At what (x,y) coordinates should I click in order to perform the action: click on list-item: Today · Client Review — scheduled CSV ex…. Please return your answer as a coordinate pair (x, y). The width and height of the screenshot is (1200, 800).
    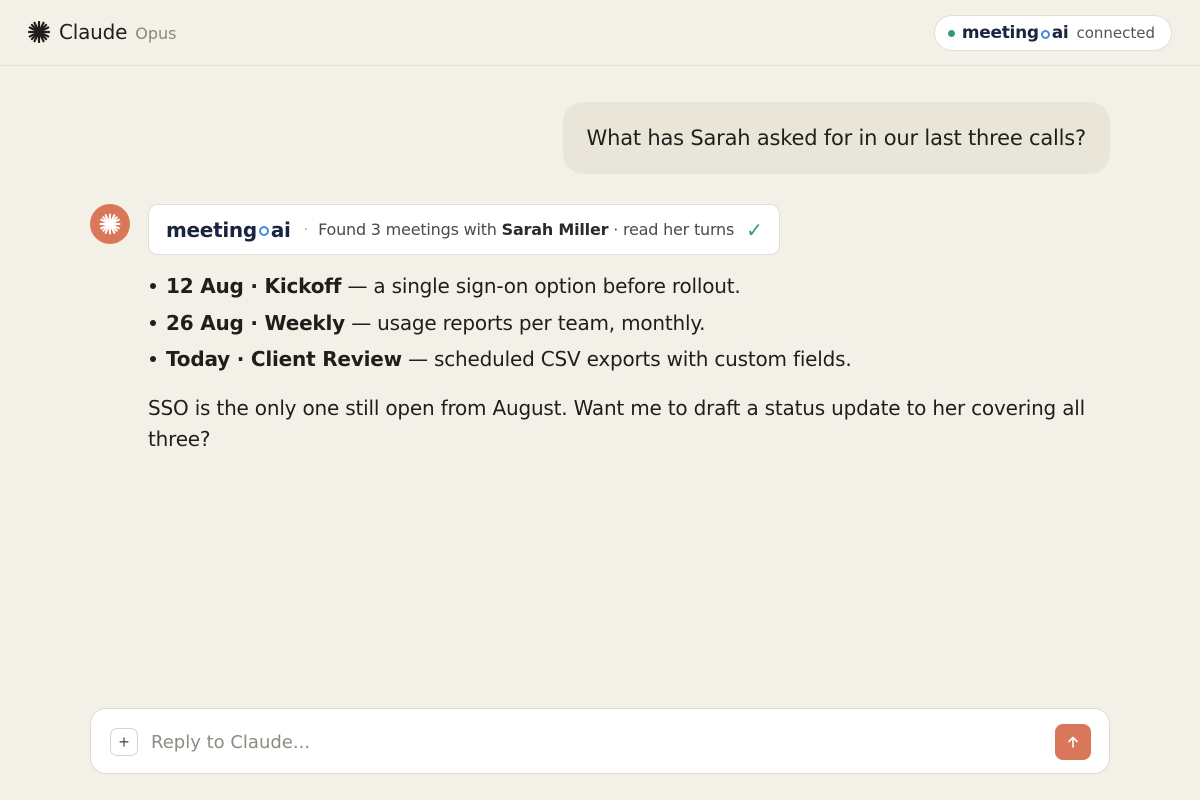
    Looking at the image, I should click on (500, 359).